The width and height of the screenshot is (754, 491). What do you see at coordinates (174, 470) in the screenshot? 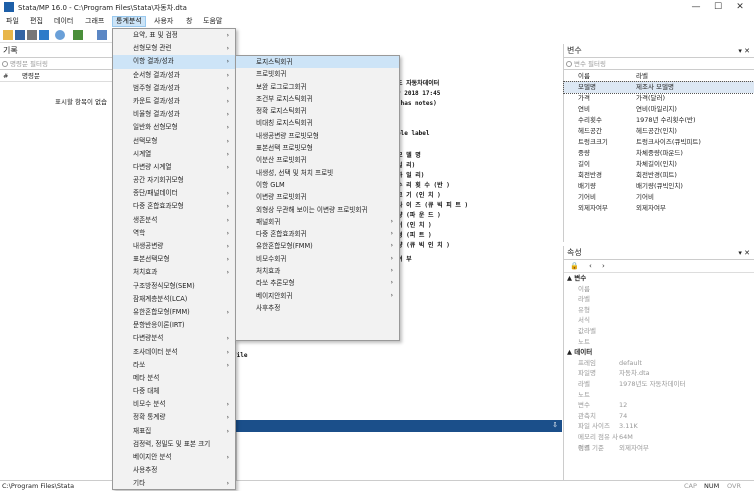
I see `stats-menu-item: 사용추정` at bounding box center [174, 470].